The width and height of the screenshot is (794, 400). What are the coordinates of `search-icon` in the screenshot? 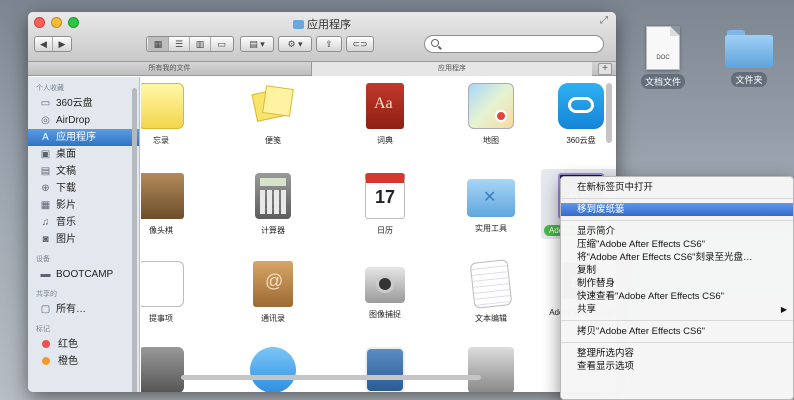 It's located at (435, 43).